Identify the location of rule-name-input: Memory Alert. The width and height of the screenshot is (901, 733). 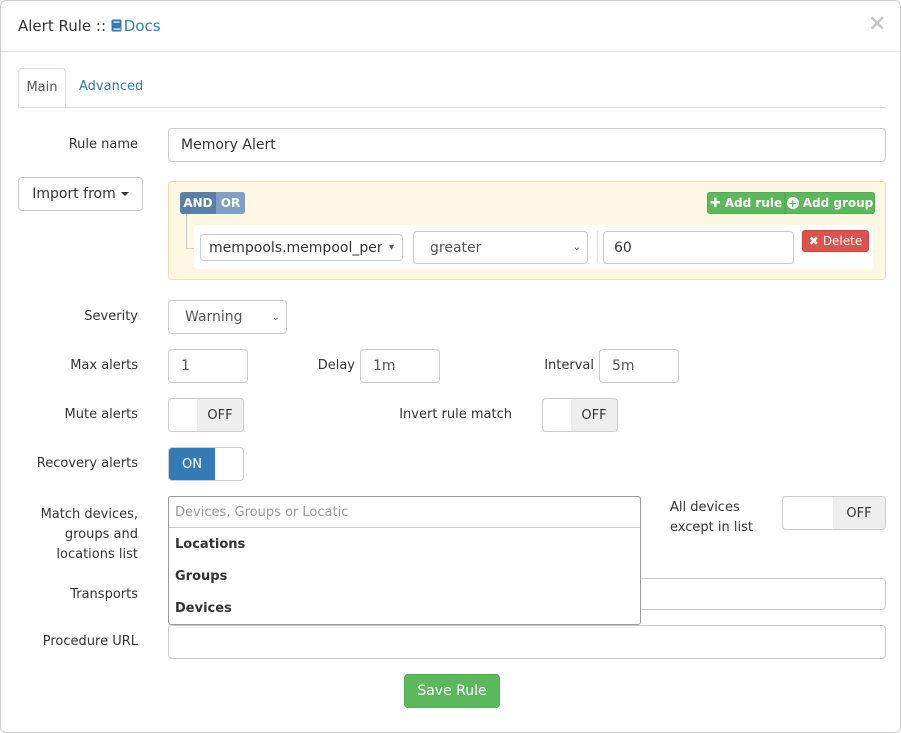
(527, 145).